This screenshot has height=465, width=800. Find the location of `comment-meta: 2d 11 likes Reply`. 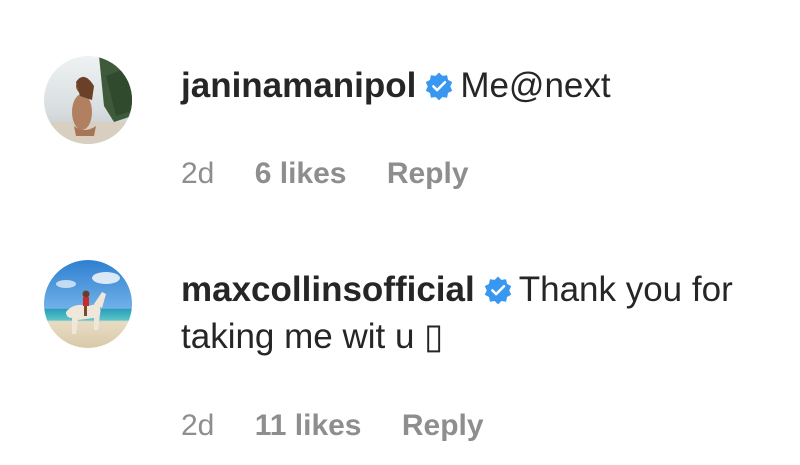

comment-meta: 2d 11 likes Reply is located at coordinates (332, 426).